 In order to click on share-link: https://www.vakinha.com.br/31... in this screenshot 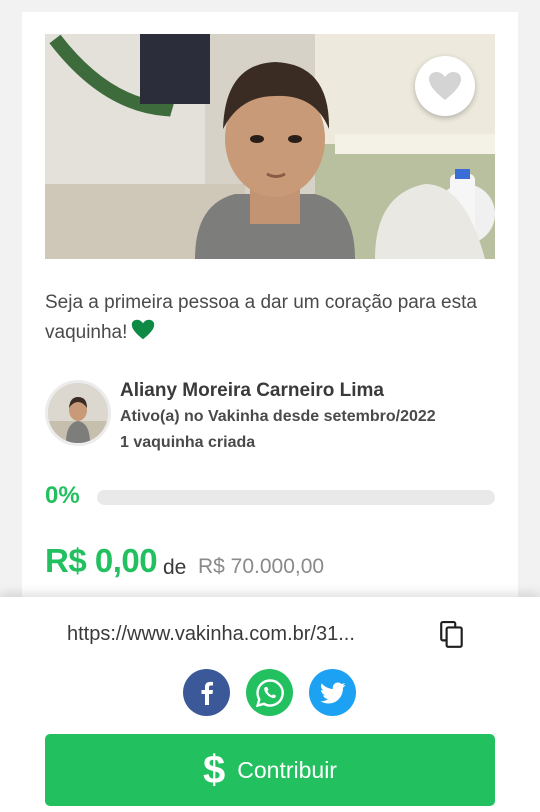, I will do `click(244, 634)`.